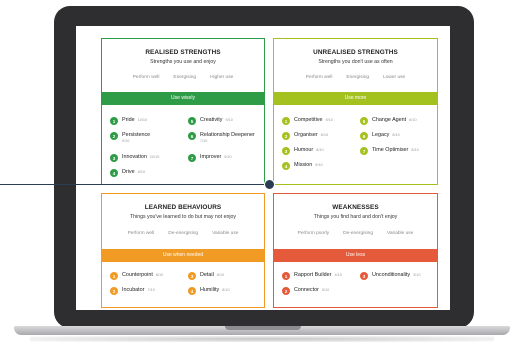  What do you see at coordinates (222, 77) in the screenshot?
I see `column-label: Higher use` at bounding box center [222, 77].